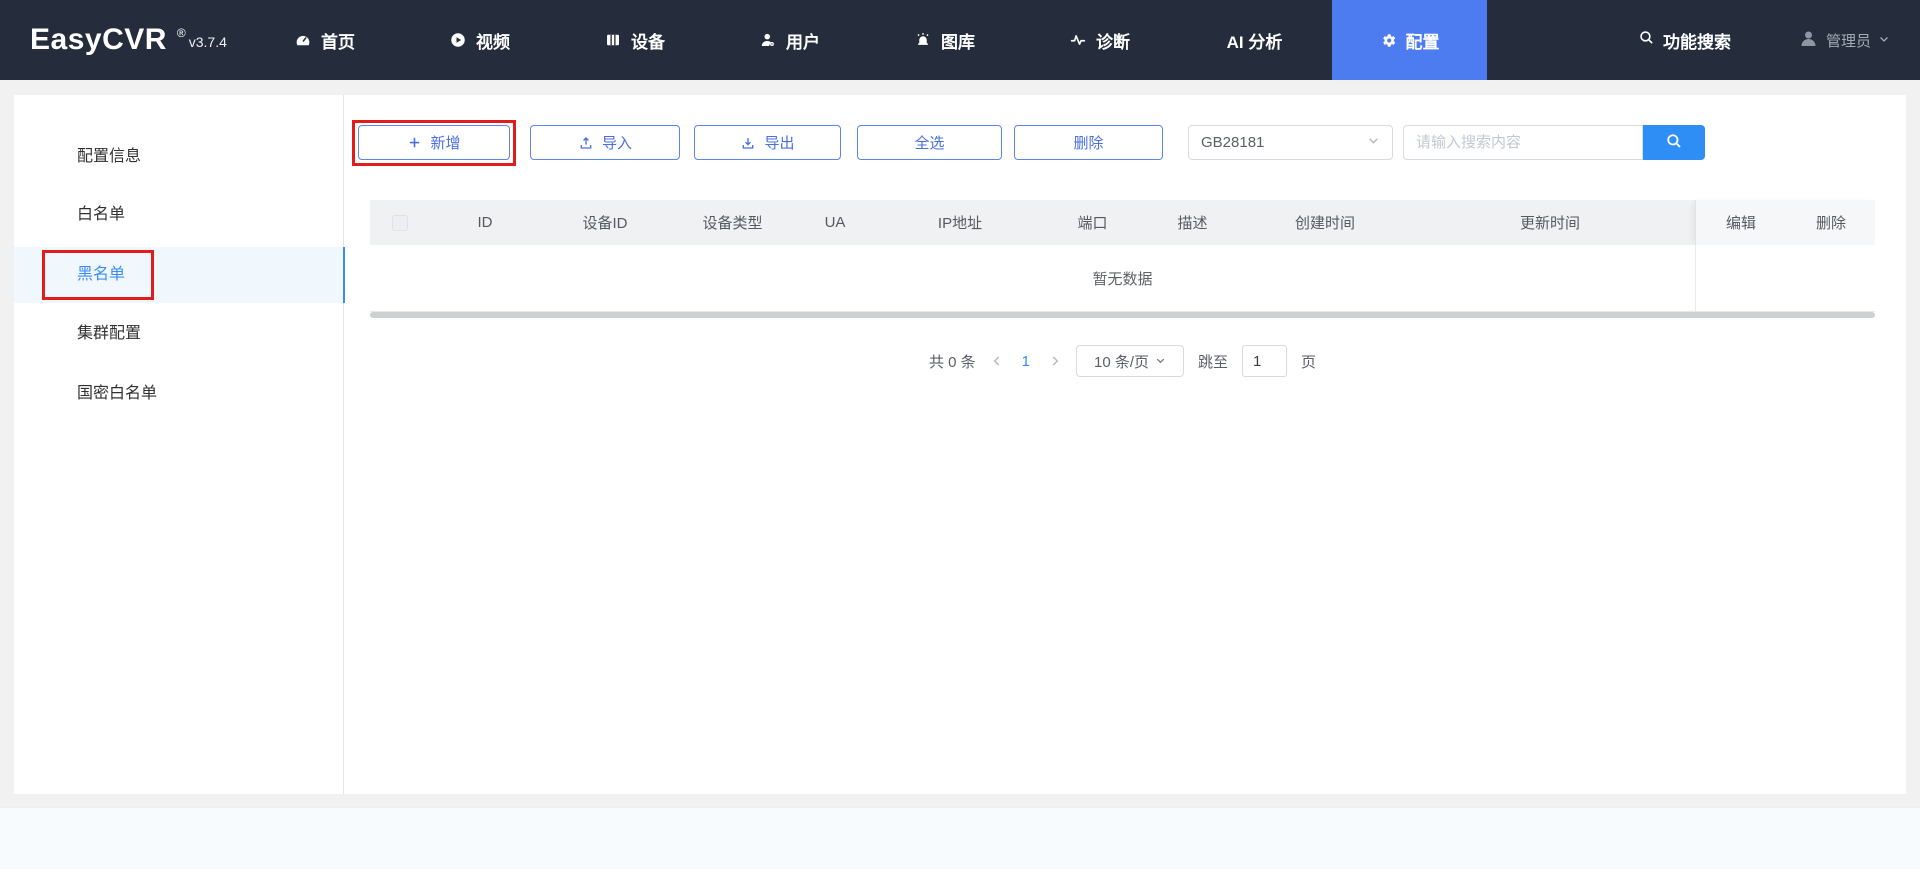 This screenshot has height=869, width=1920. What do you see at coordinates (181, 33) in the screenshot?
I see `registered-mark: ®` at bounding box center [181, 33].